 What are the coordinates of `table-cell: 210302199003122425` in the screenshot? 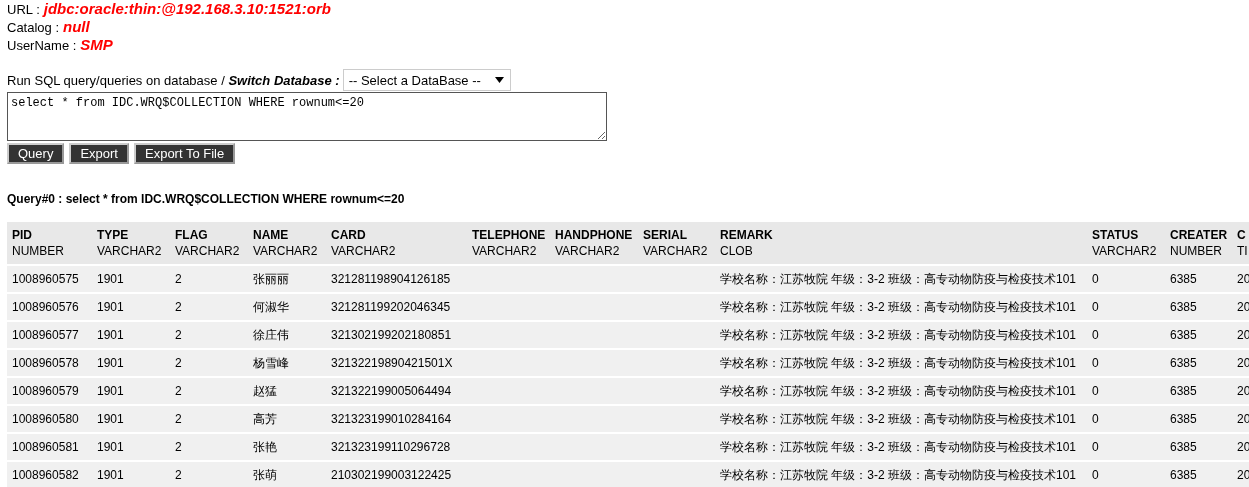 It's located at (396, 474).